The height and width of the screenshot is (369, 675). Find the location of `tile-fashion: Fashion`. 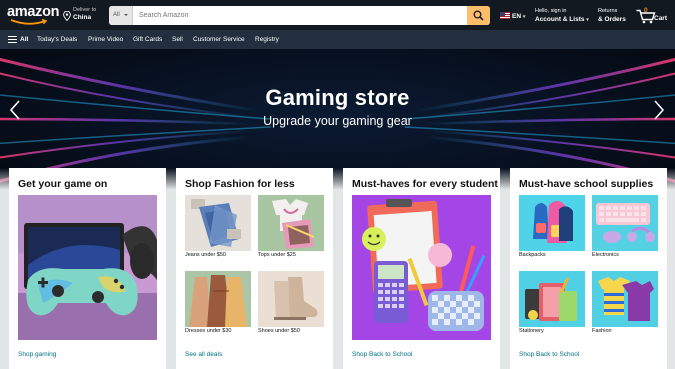

tile-fashion: Fashion is located at coordinates (625, 305).